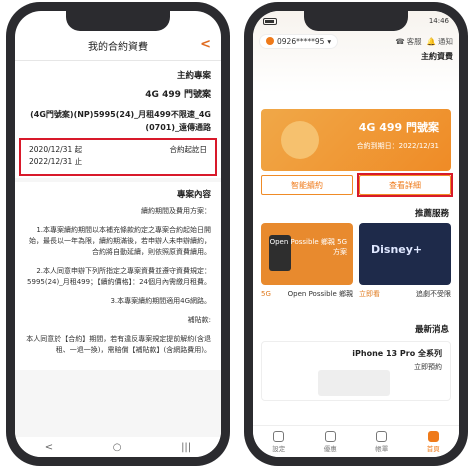 This screenshot has width=474, height=470. What do you see at coordinates (356, 140) in the screenshot?
I see `plan-banner: 4G 499 門號案 合約到期日：2022/12/31` at bounding box center [356, 140].